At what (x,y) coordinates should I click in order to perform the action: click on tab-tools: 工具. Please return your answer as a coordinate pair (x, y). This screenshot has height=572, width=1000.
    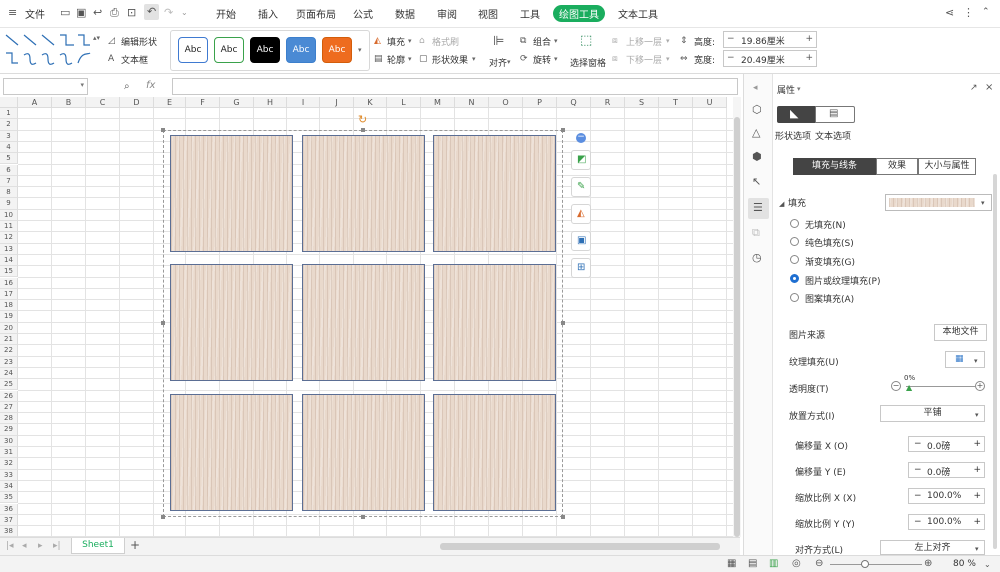
    Looking at the image, I should click on (530, 13).